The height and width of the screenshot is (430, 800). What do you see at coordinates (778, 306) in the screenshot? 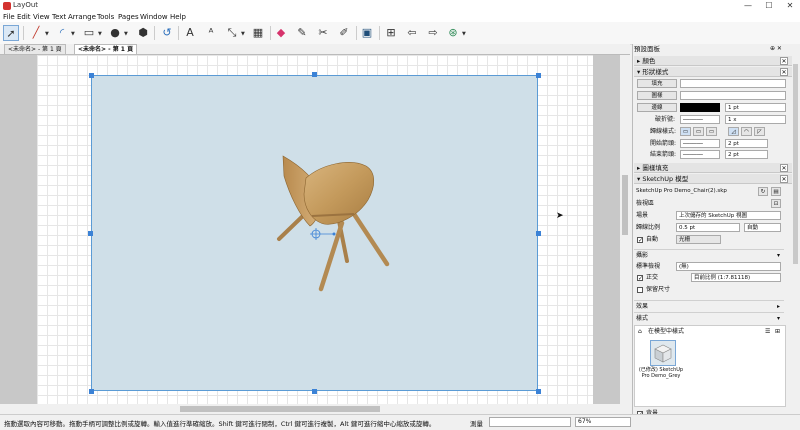
I see `effects-expand-icon: ▸` at bounding box center [778, 306].